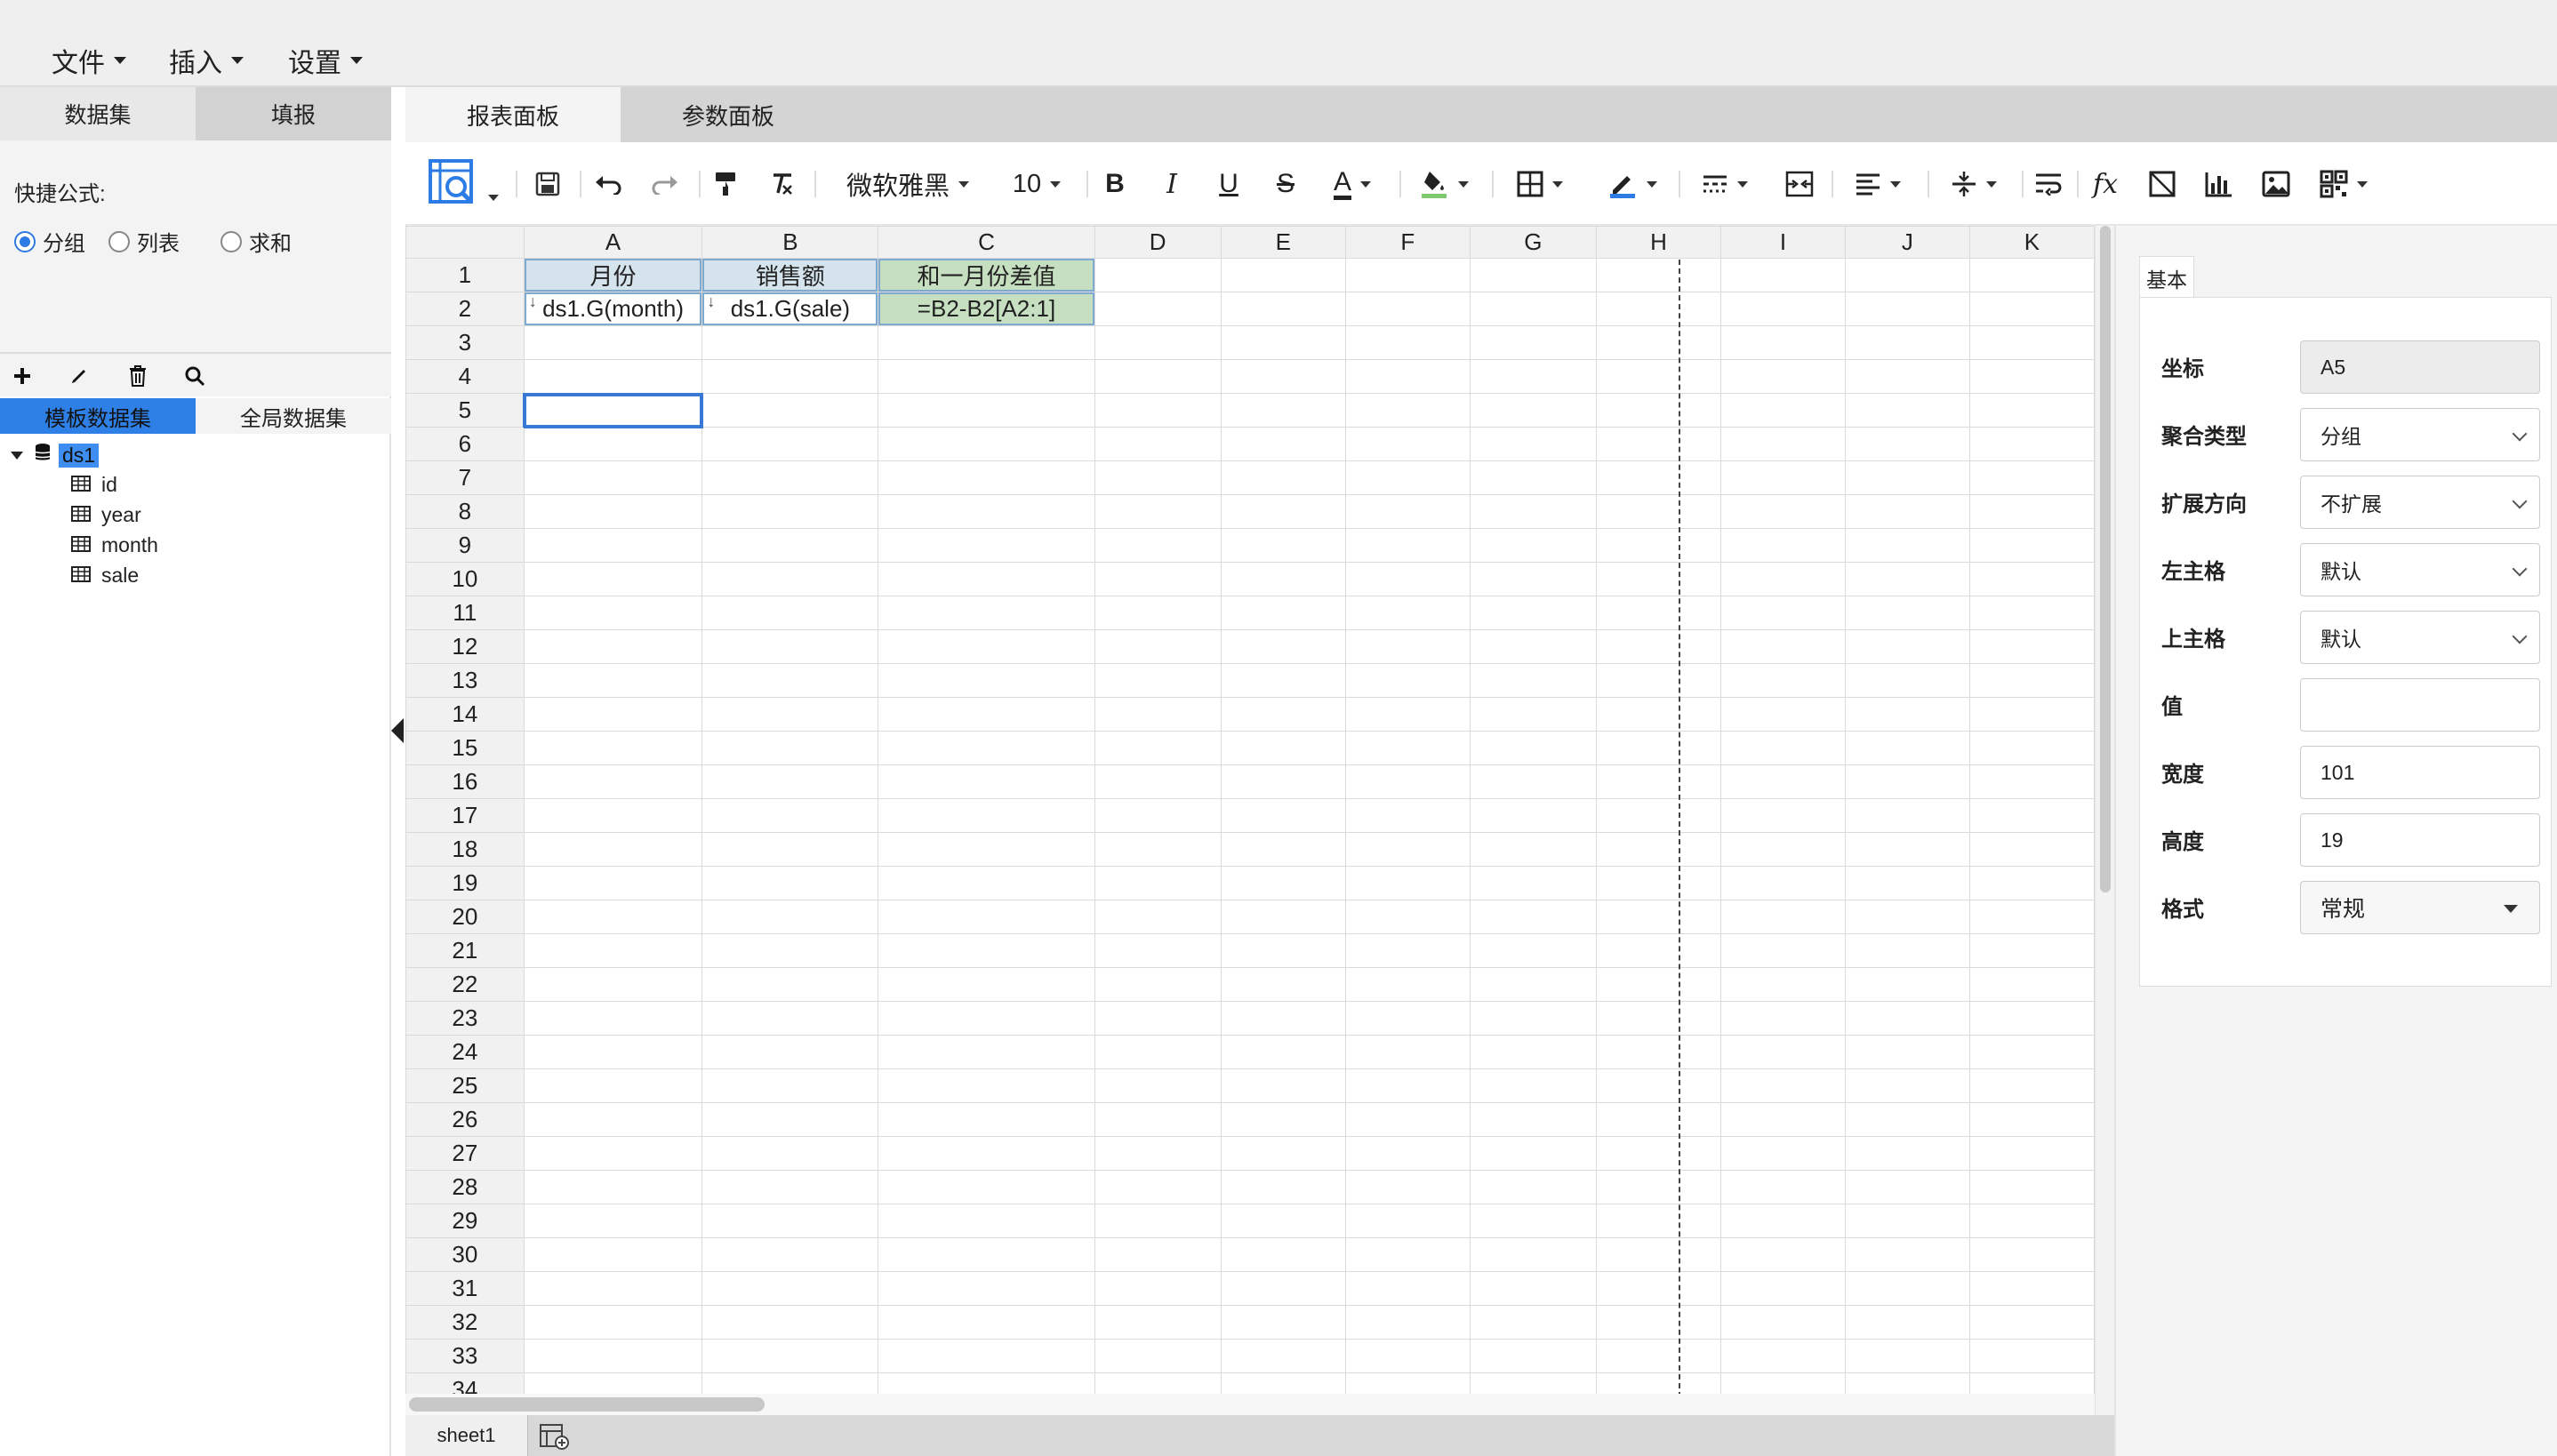 The width and height of the screenshot is (2557, 1456). Describe the element at coordinates (2031, 1085) in the screenshot. I see `cell-k25` at that location.